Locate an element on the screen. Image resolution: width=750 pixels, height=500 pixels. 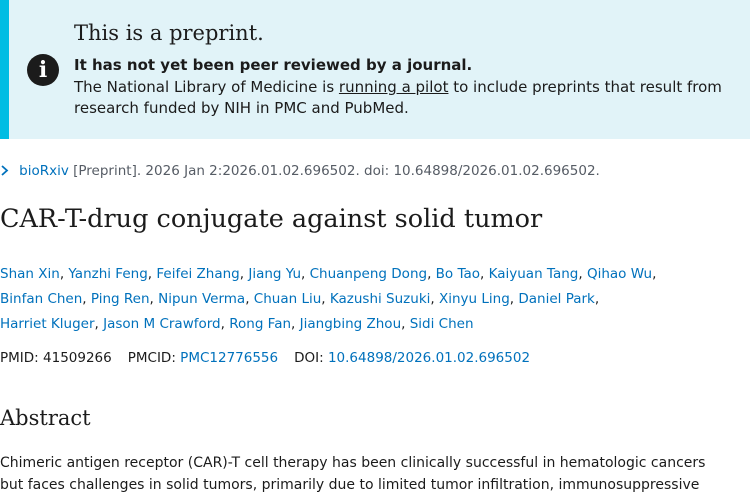
author-link: Rong Fan is located at coordinates (260, 324).